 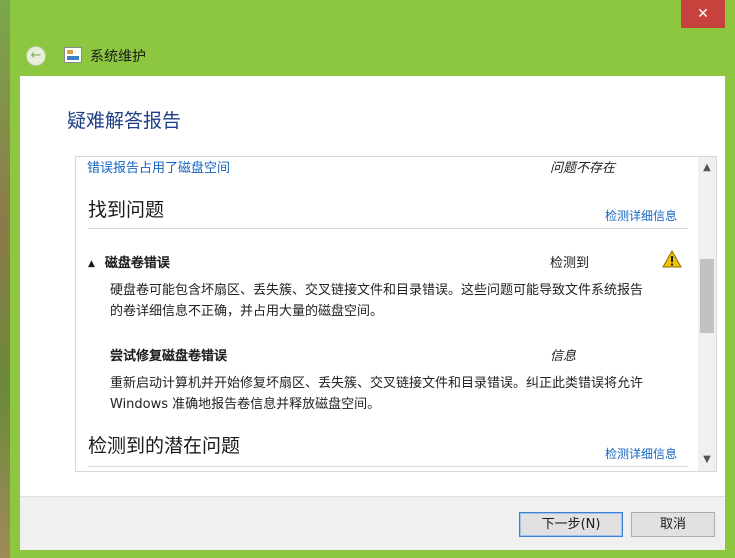 I want to click on found-problems-title: 找到问题, so click(x=126, y=210).